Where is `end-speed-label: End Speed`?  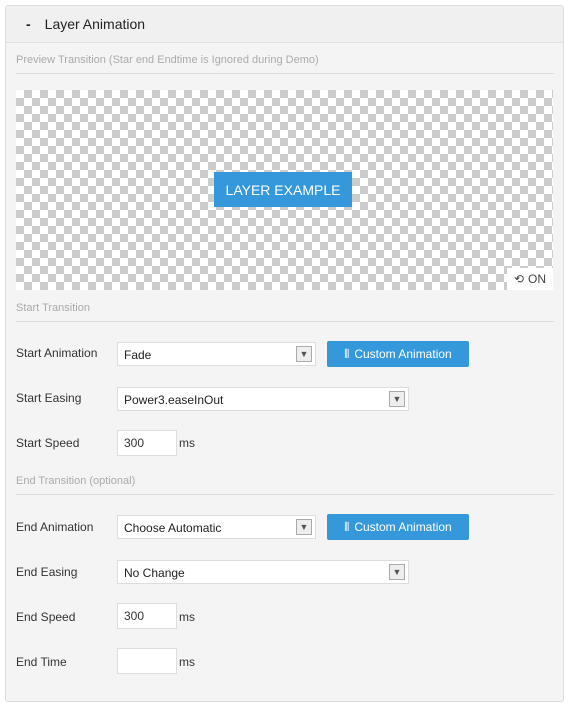
end-speed-label: End Speed is located at coordinates (46, 617).